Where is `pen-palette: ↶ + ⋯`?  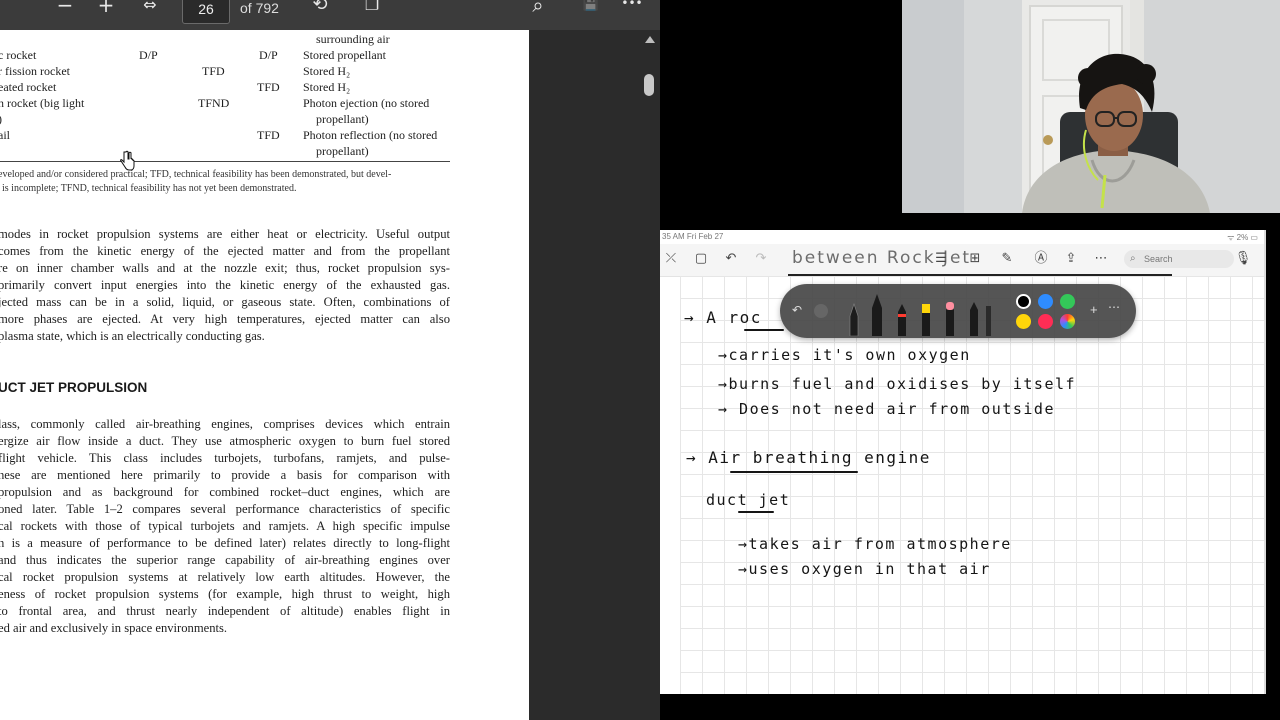
pen-palette: ↶ + ⋯ is located at coordinates (958, 311).